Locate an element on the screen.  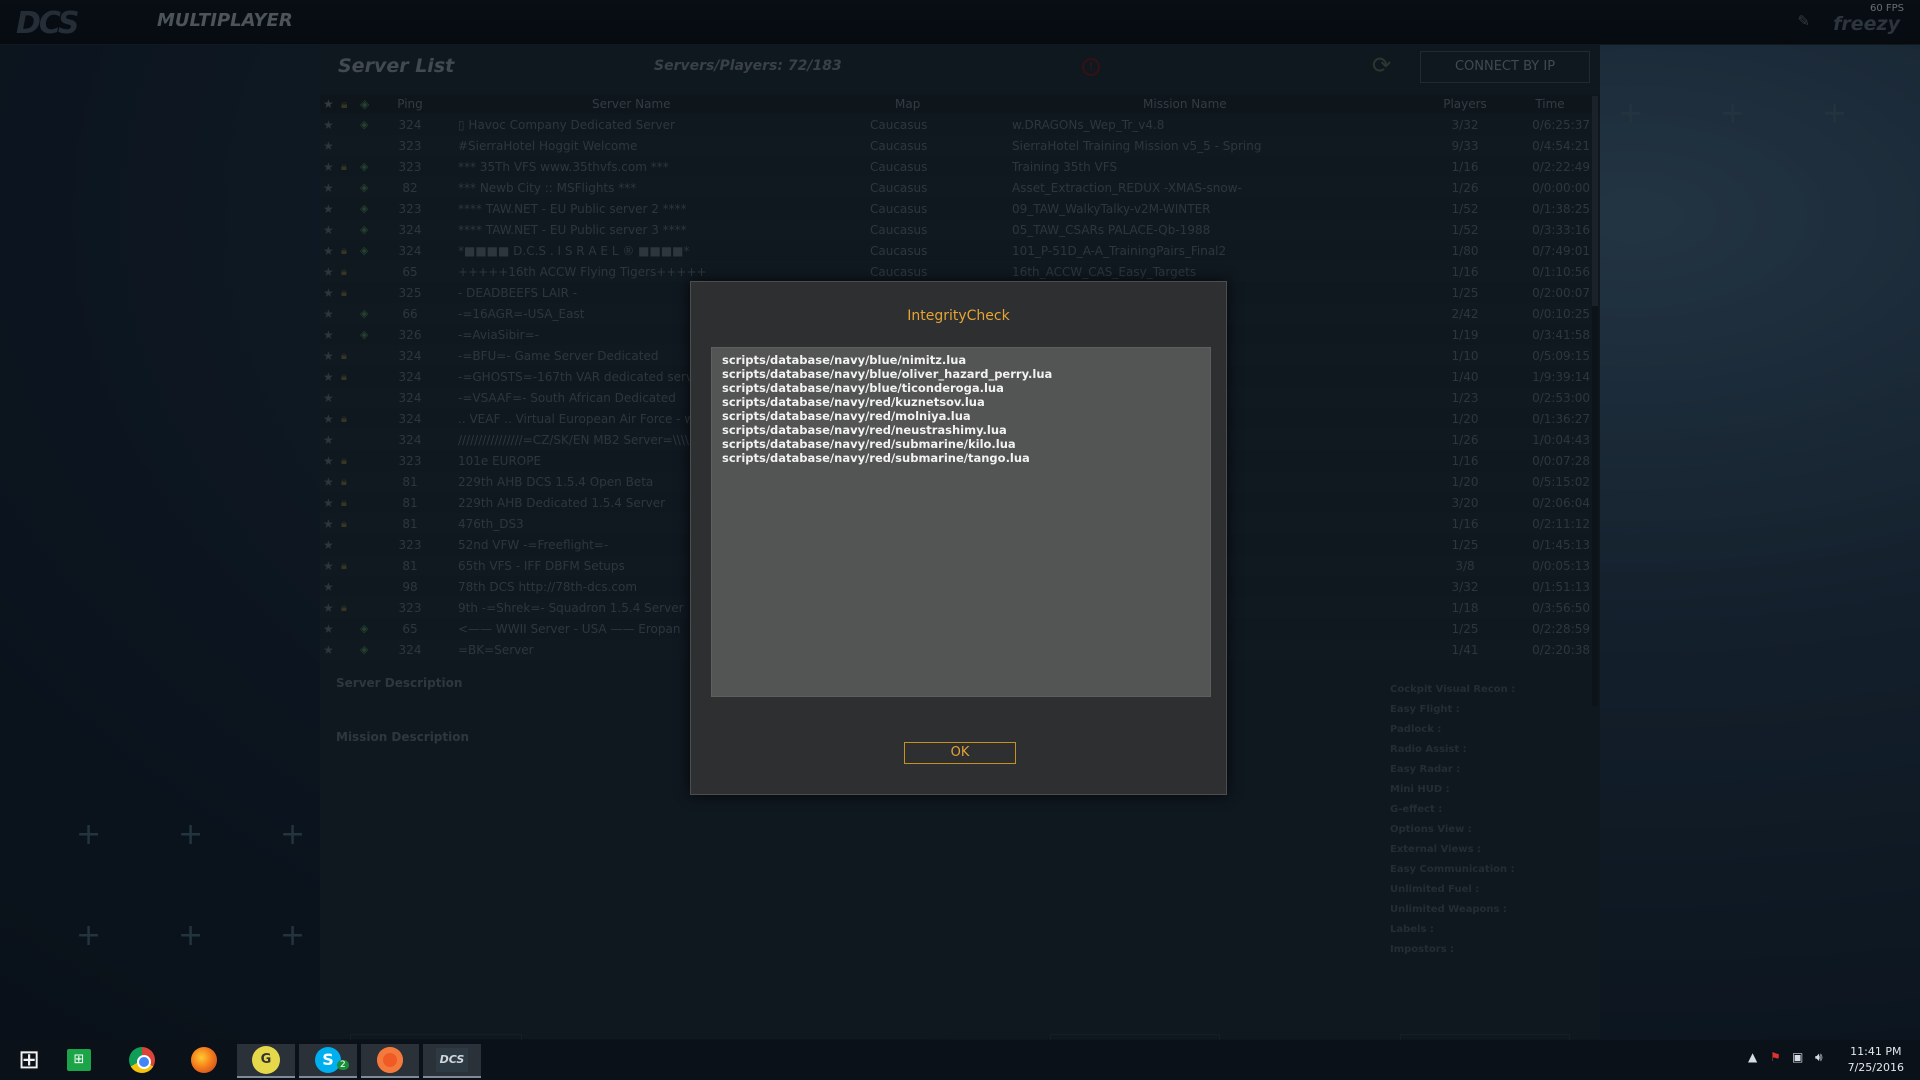
store-icon: ⊞ is located at coordinates (79, 1060).